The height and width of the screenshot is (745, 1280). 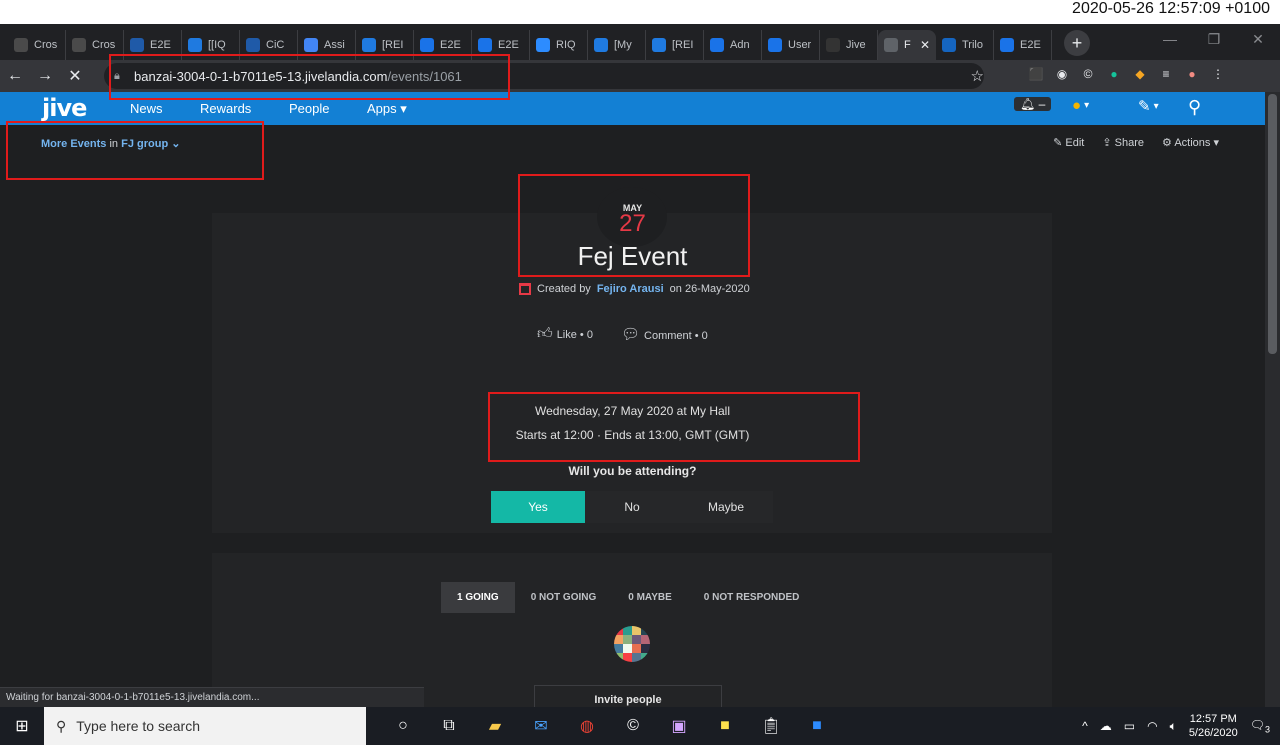 I want to click on bell-icon: 🔔︎ –, so click(x=1033, y=104).